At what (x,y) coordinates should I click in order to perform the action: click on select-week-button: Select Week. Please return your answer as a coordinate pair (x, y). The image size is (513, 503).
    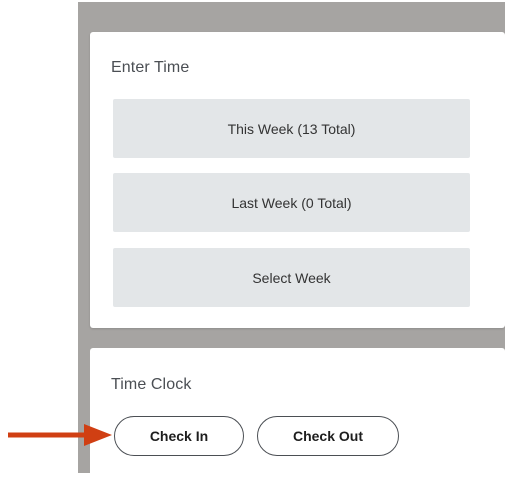
    Looking at the image, I should click on (291, 277).